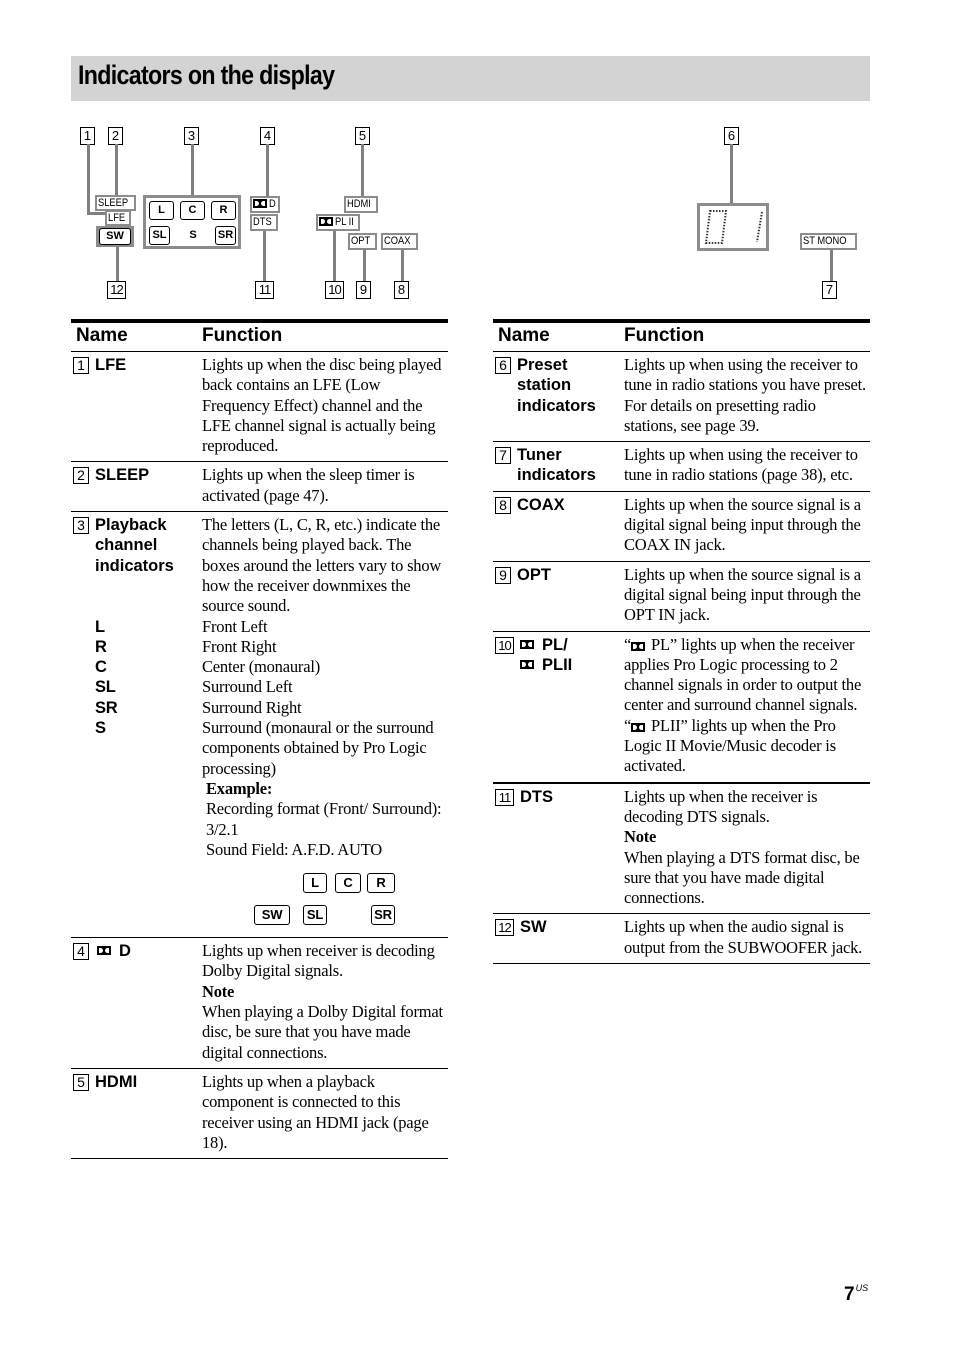 The width and height of the screenshot is (954, 1352). Describe the element at coordinates (338, 222) in the screenshot. I see `pl2-indicator: PL II` at that location.